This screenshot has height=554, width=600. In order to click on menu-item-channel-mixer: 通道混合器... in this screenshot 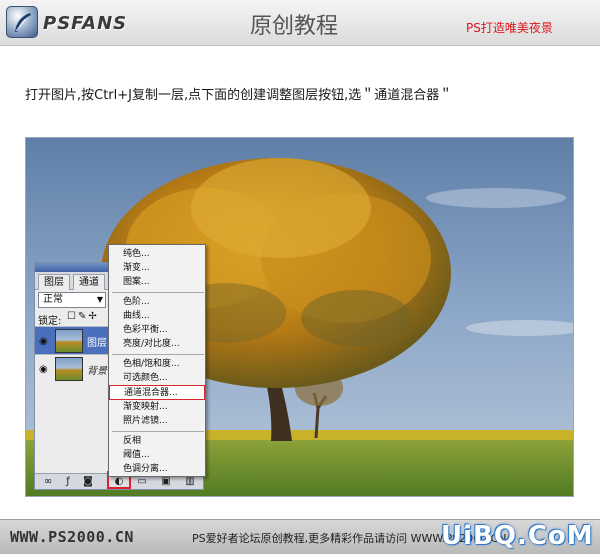, I will do `click(157, 392)`.